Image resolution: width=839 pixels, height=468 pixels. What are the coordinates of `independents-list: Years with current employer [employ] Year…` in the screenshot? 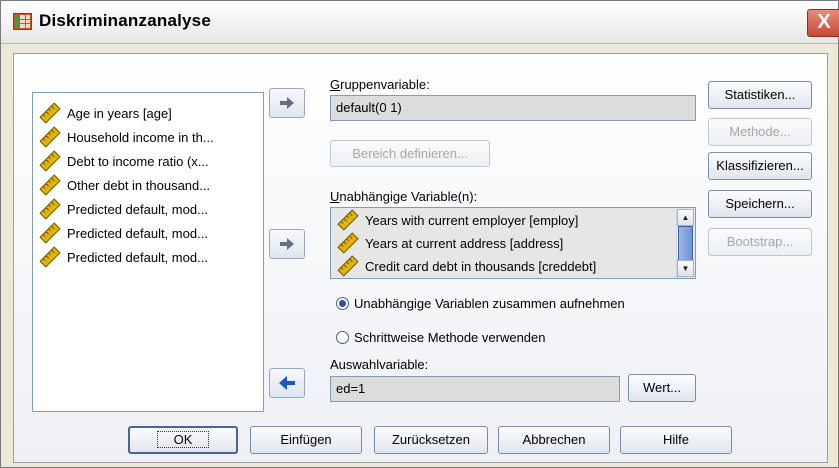 It's located at (513, 243).